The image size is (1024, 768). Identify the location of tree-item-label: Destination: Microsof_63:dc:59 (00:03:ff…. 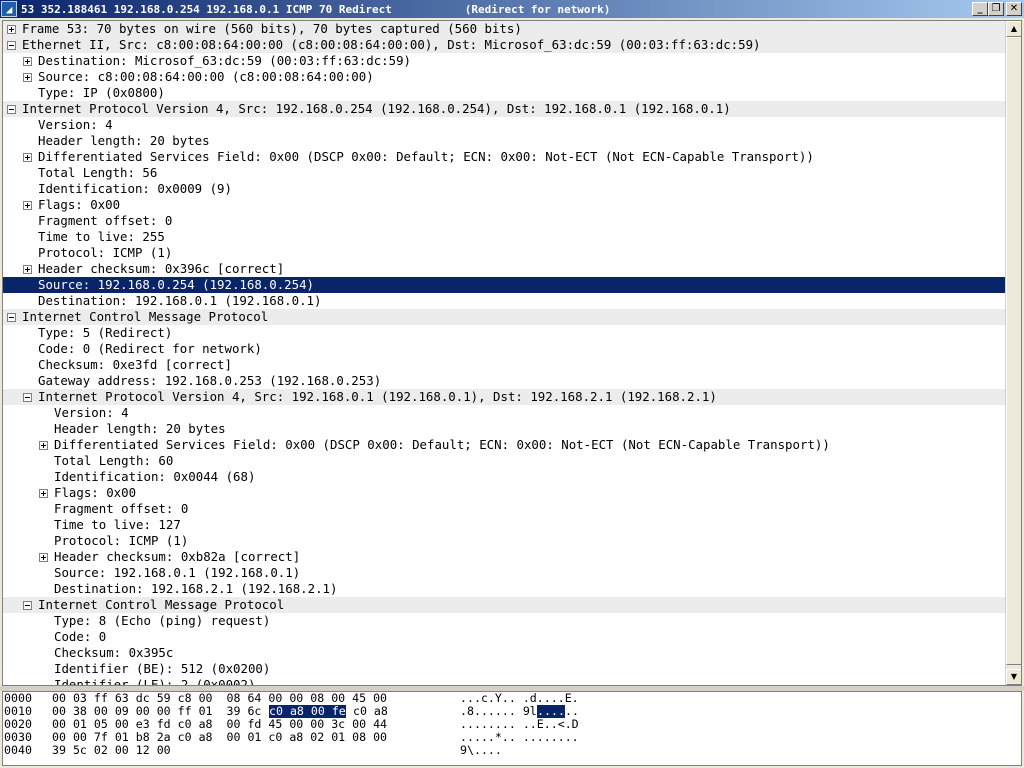
(224, 60).